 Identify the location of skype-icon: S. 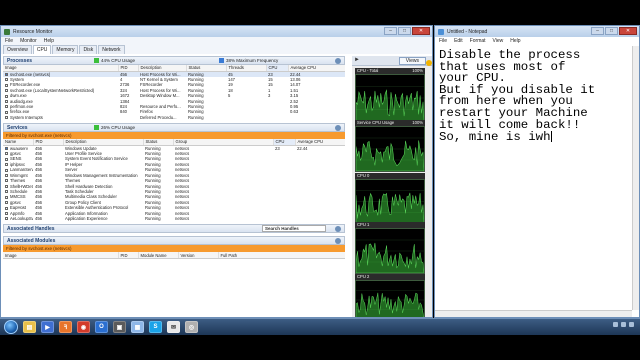
(155, 327).